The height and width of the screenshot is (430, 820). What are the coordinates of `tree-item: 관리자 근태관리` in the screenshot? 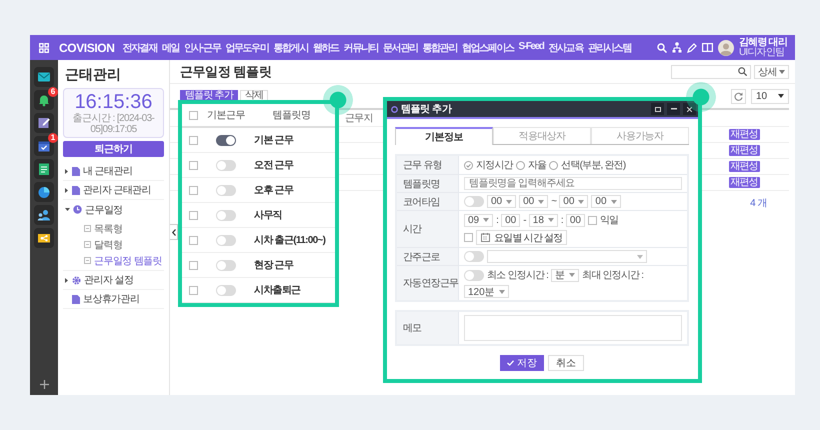 It's located at (117, 190).